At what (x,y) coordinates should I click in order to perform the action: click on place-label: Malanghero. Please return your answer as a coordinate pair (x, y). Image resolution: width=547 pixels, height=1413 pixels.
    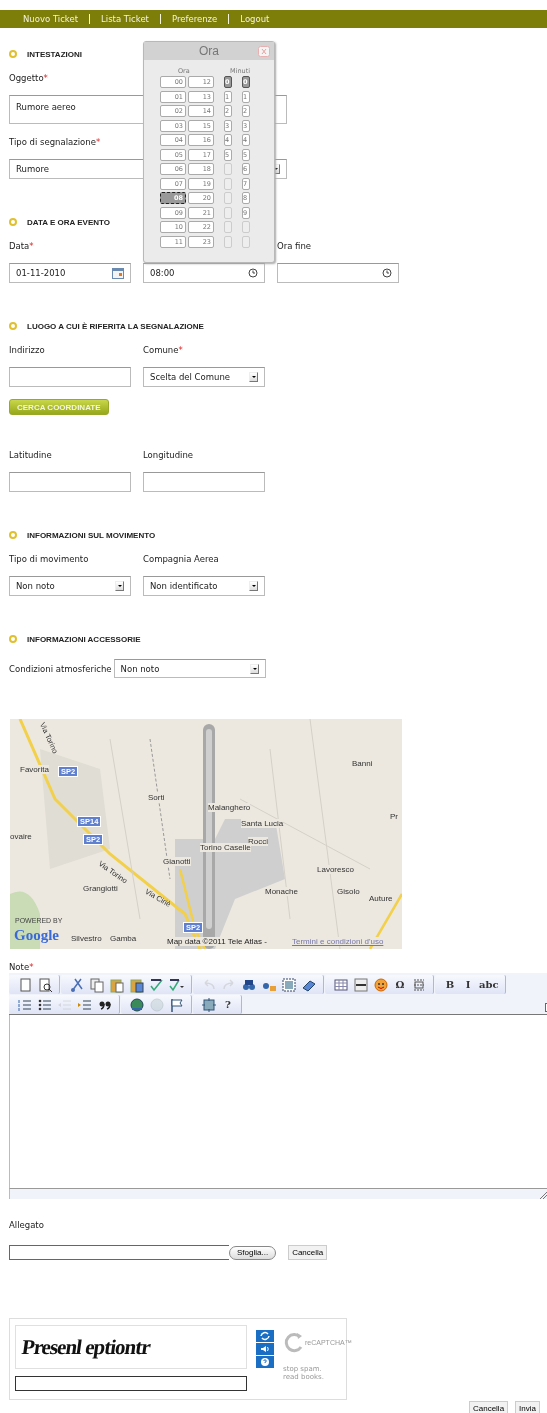
    Looking at the image, I should click on (229, 807).